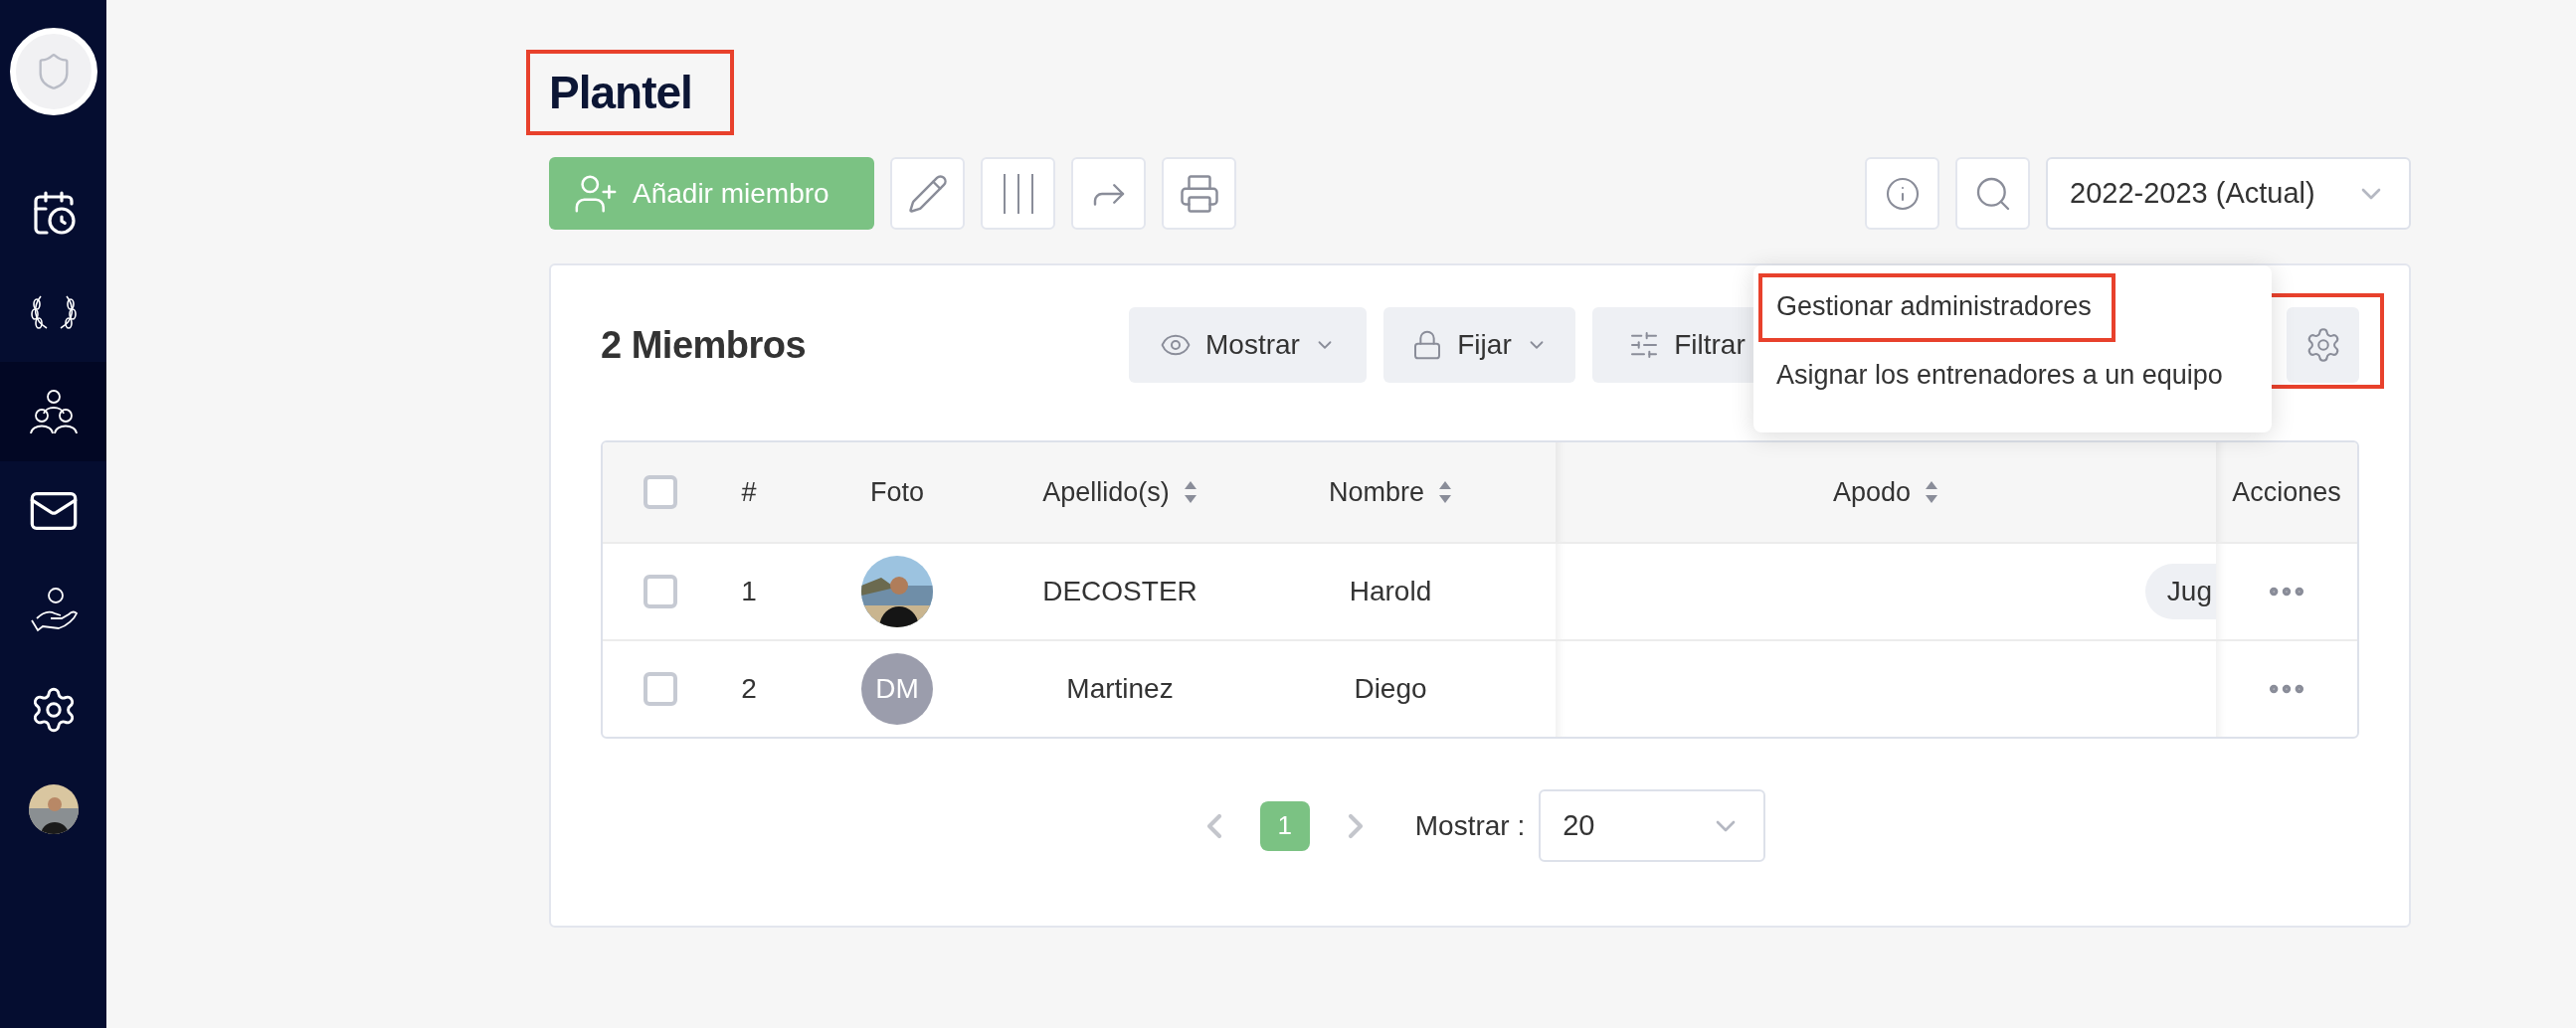 The height and width of the screenshot is (1028, 2576). I want to click on column-header: Apellido(s), so click(1106, 492).